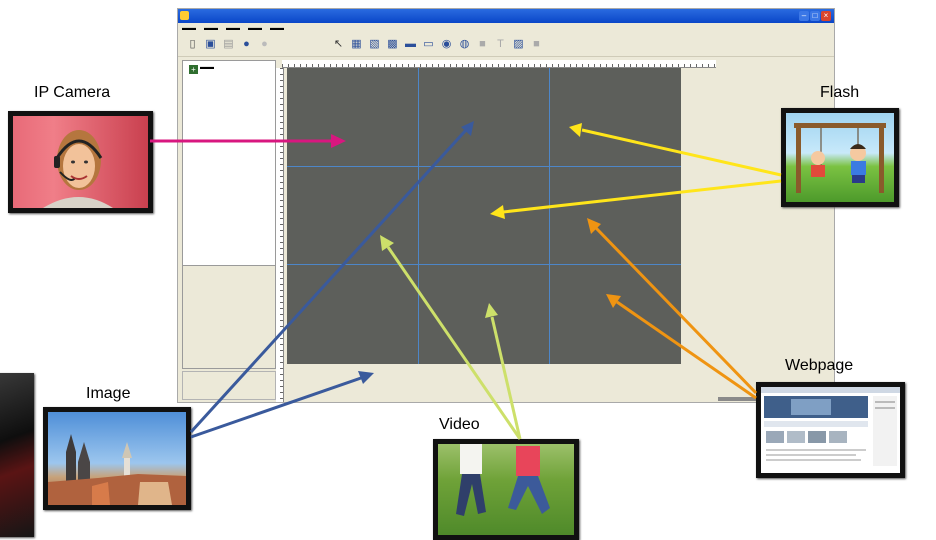 The height and width of the screenshot is (540, 936). I want to click on flash-arrow-to-top-right, so click(675, 150).